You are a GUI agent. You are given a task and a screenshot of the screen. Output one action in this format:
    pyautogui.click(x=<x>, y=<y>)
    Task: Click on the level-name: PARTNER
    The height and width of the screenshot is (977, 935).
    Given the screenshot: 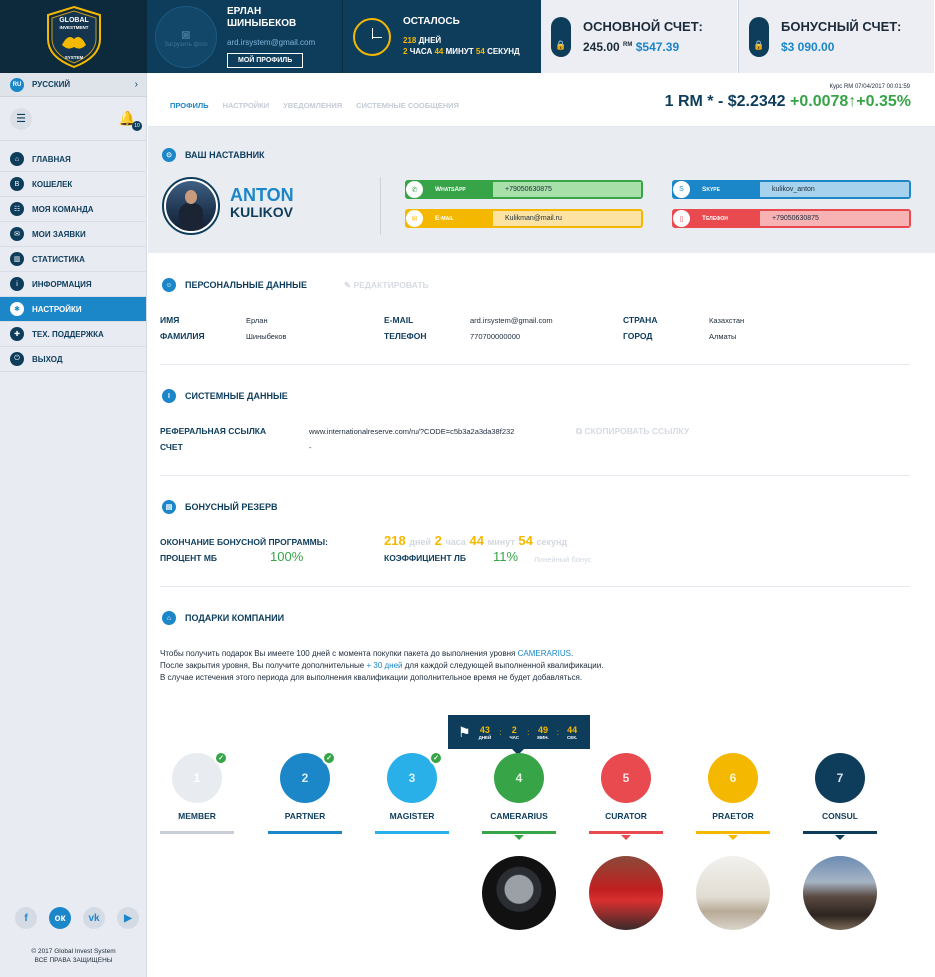 What is the action you would take?
    pyautogui.click(x=305, y=816)
    